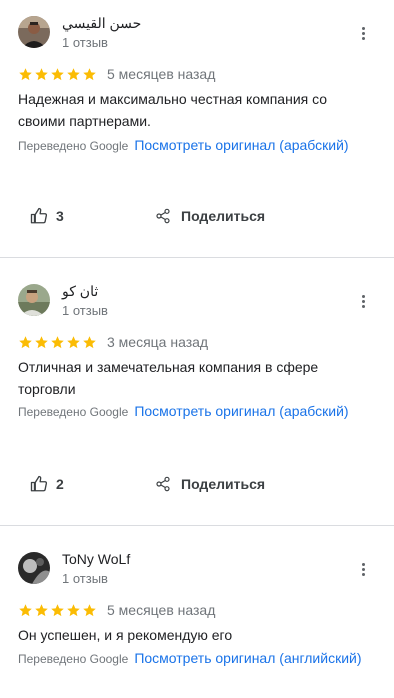 The image size is (394, 698). I want to click on original-language: (английский), so click(320, 658).